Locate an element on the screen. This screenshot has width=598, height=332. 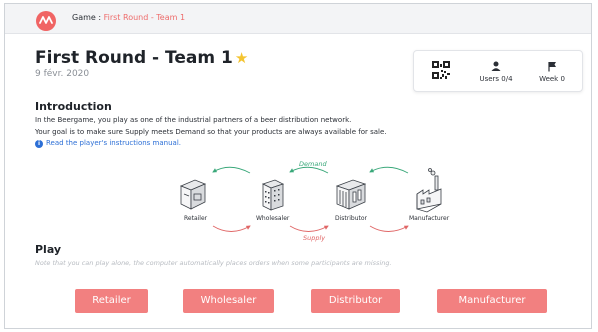
node-label-manufacturer: Manufacturer is located at coordinates (429, 218).